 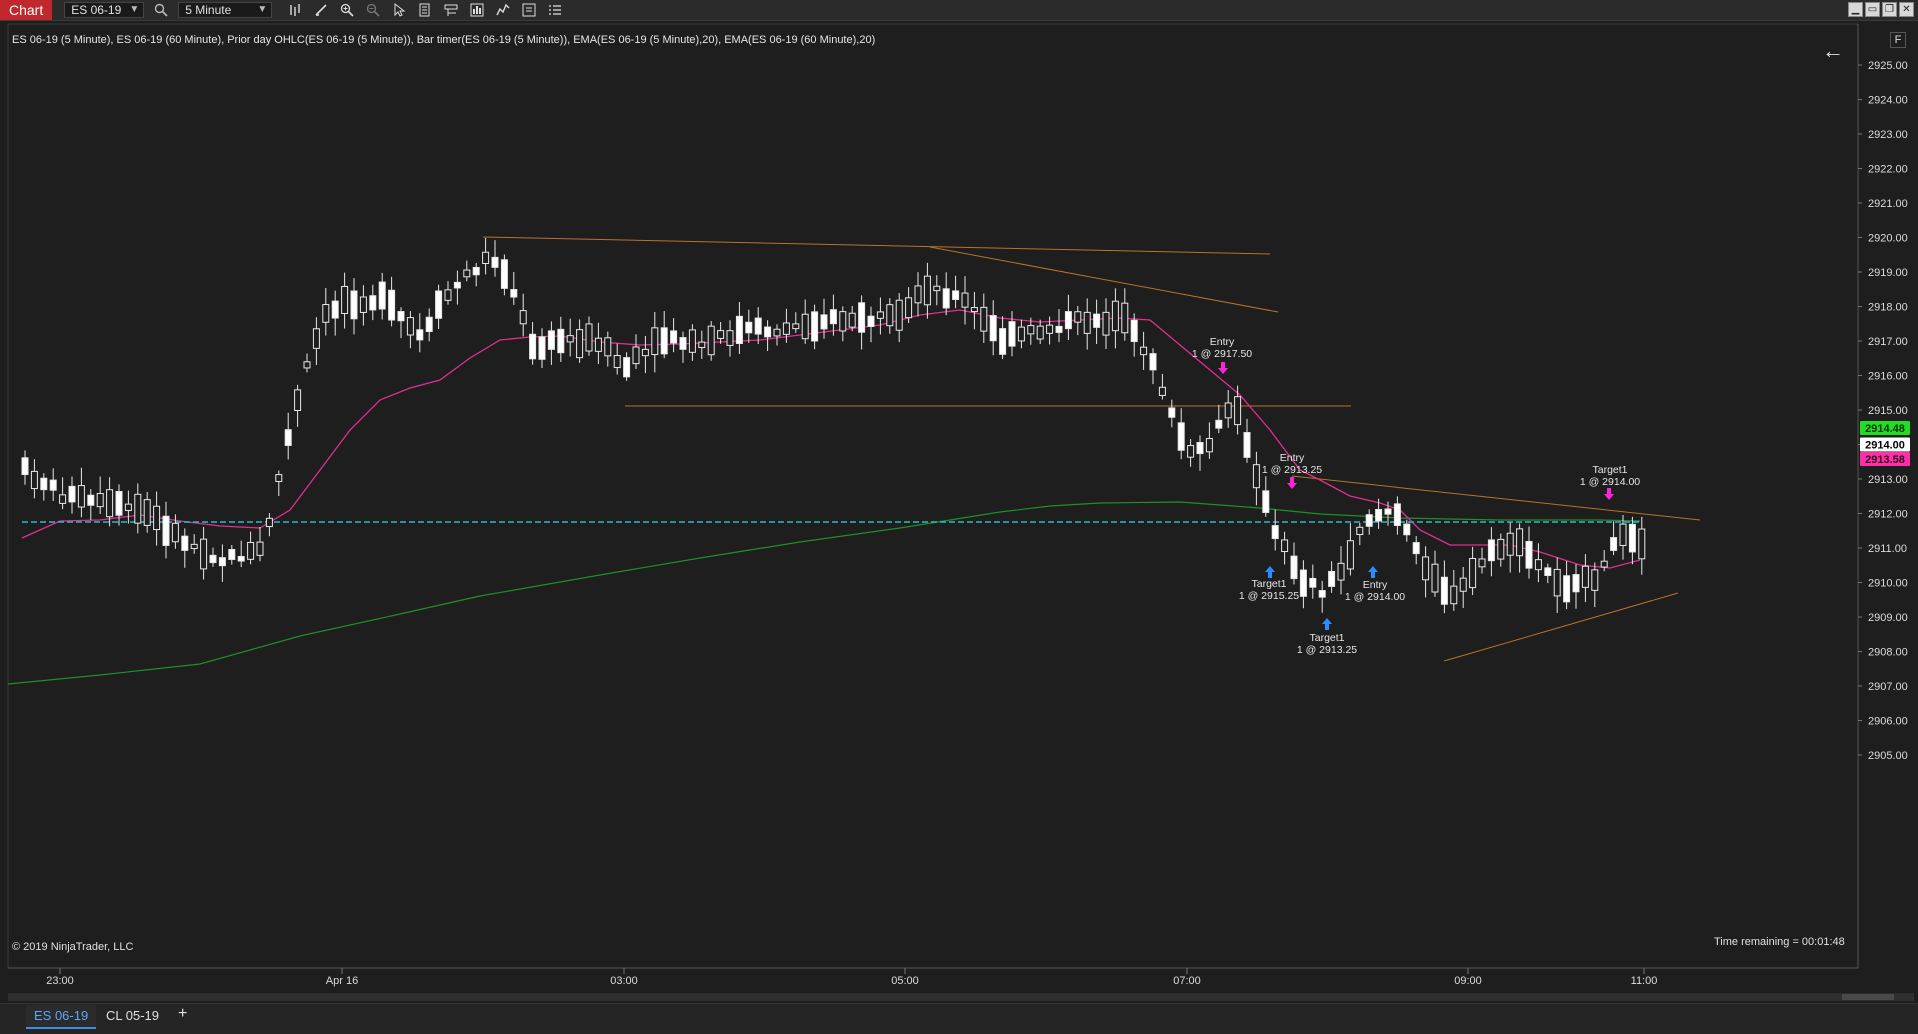 What do you see at coordinates (1888, 377) in the screenshot?
I see `price-tick-label: 2916.00` at bounding box center [1888, 377].